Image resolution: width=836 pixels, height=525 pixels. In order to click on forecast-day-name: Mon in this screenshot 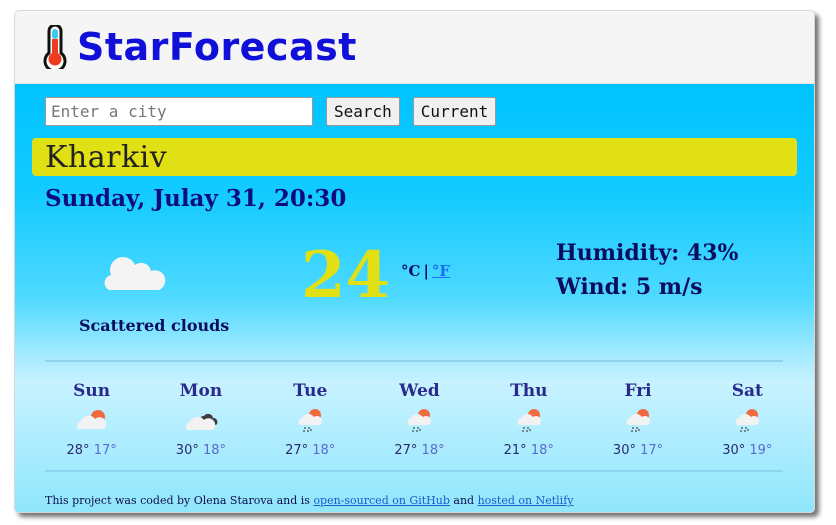, I will do `click(201, 391)`.